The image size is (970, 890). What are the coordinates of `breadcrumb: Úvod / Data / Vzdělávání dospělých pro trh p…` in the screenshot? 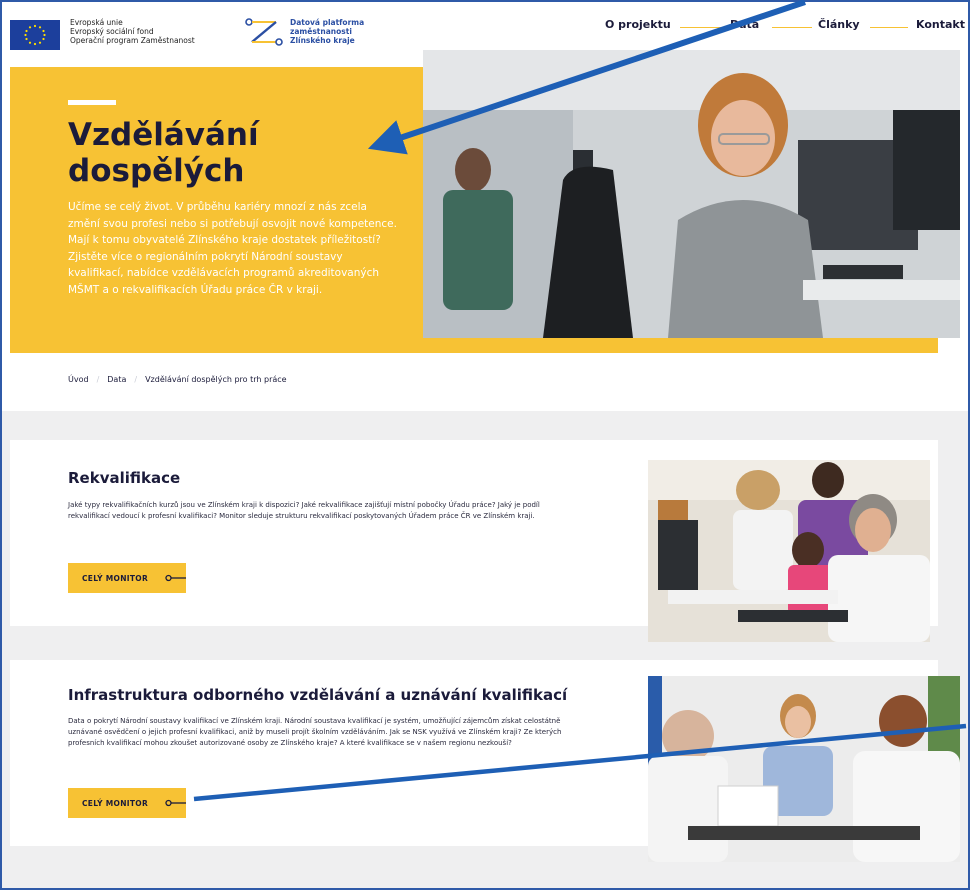 It's located at (177, 379).